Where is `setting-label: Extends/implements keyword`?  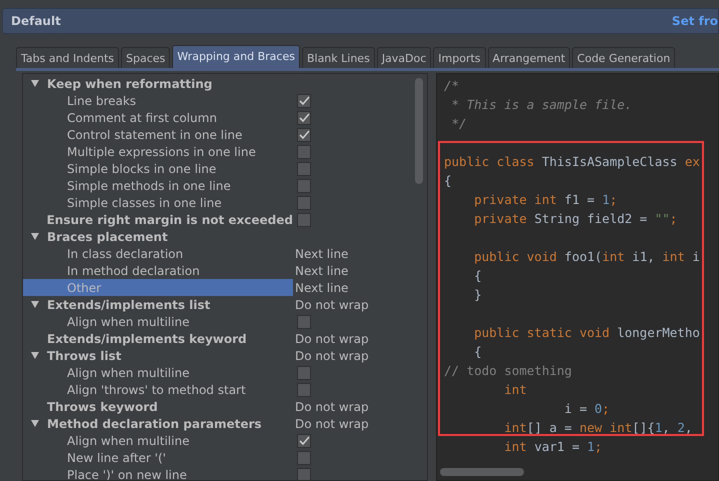 setting-label: Extends/implements keyword is located at coordinates (158, 338).